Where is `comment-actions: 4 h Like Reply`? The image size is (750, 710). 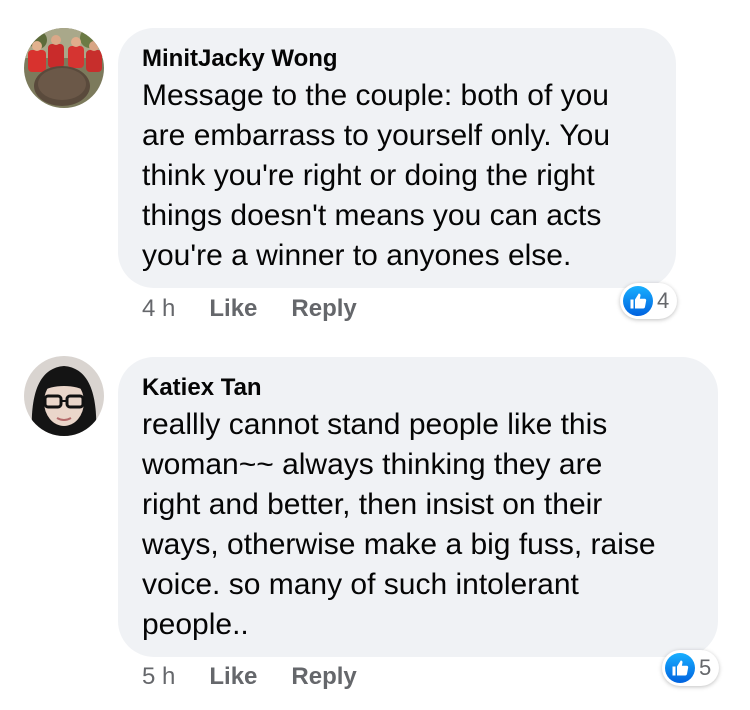
comment-actions: 4 h Like Reply is located at coordinates (266, 309).